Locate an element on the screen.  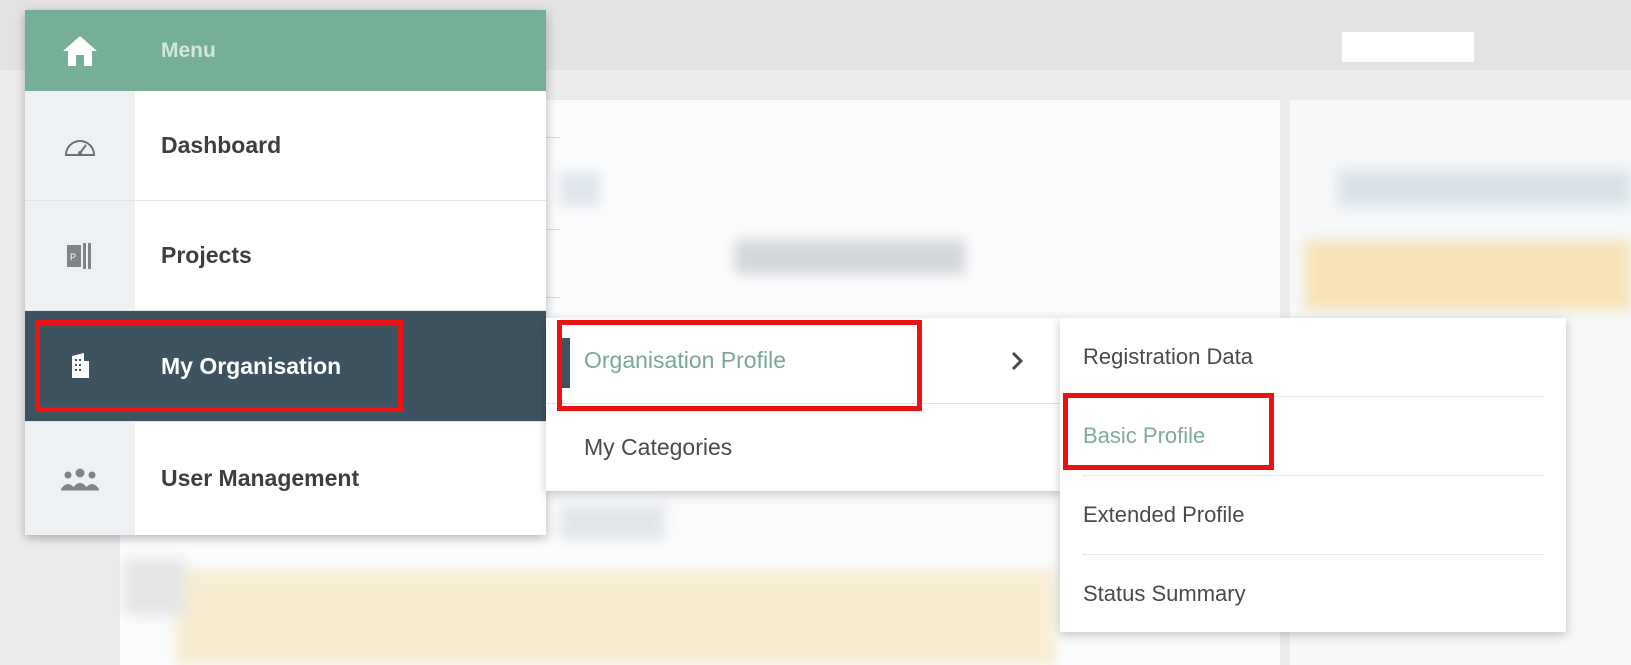
organisation-submenu: Organisation Profile My Categories is located at coordinates (804, 404).